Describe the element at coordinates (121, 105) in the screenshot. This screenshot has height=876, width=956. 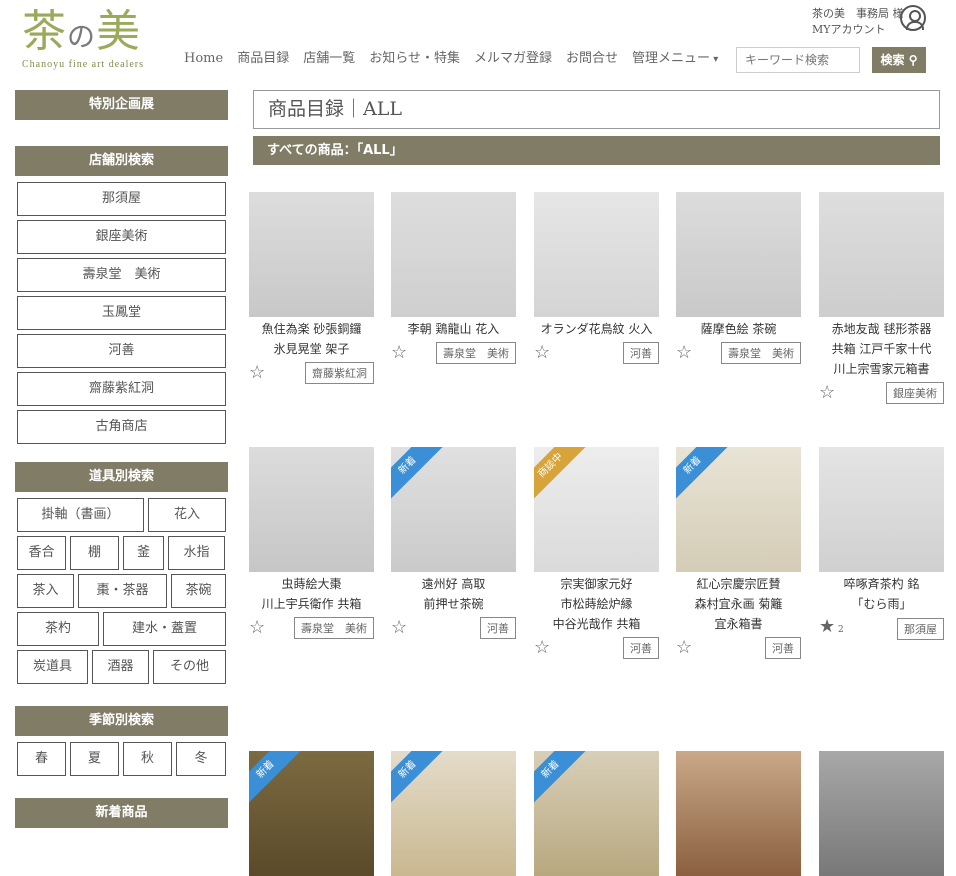
I see `special-exhibition-link: 特別企画展` at that location.